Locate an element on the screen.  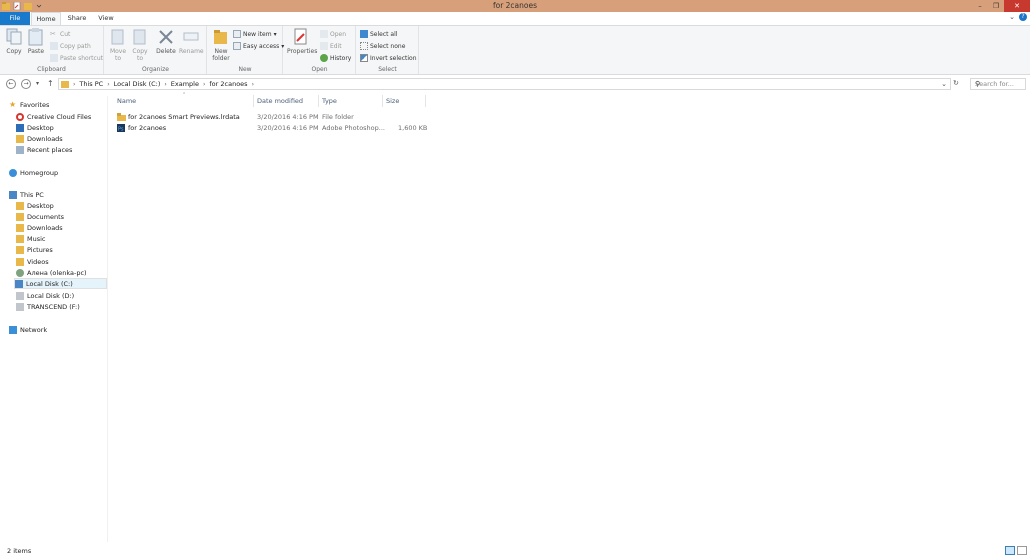
tab-file: File is located at coordinates (15, 18).